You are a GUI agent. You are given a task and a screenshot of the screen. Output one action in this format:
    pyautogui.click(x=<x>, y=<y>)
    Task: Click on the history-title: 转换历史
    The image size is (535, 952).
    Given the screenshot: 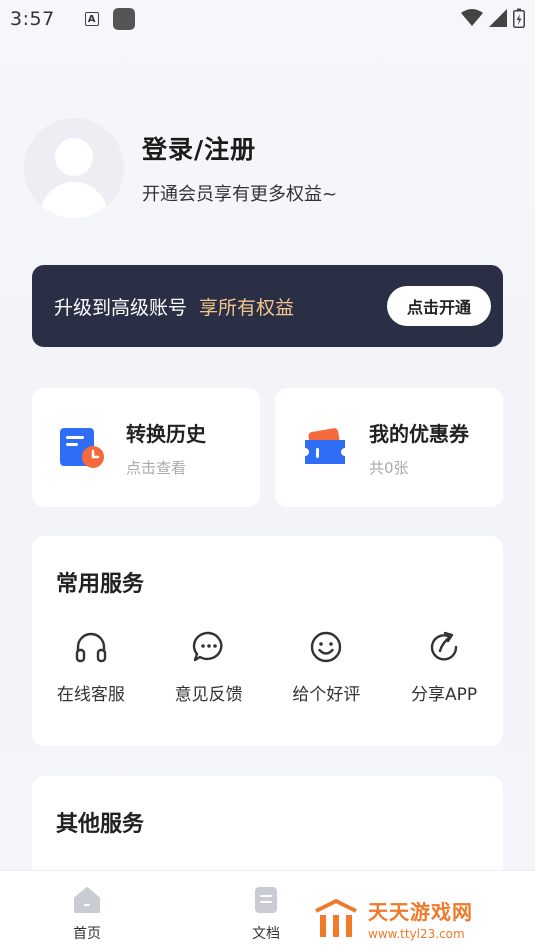 What is the action you would take?
    pyautogui.click(x=166, y=433)
    